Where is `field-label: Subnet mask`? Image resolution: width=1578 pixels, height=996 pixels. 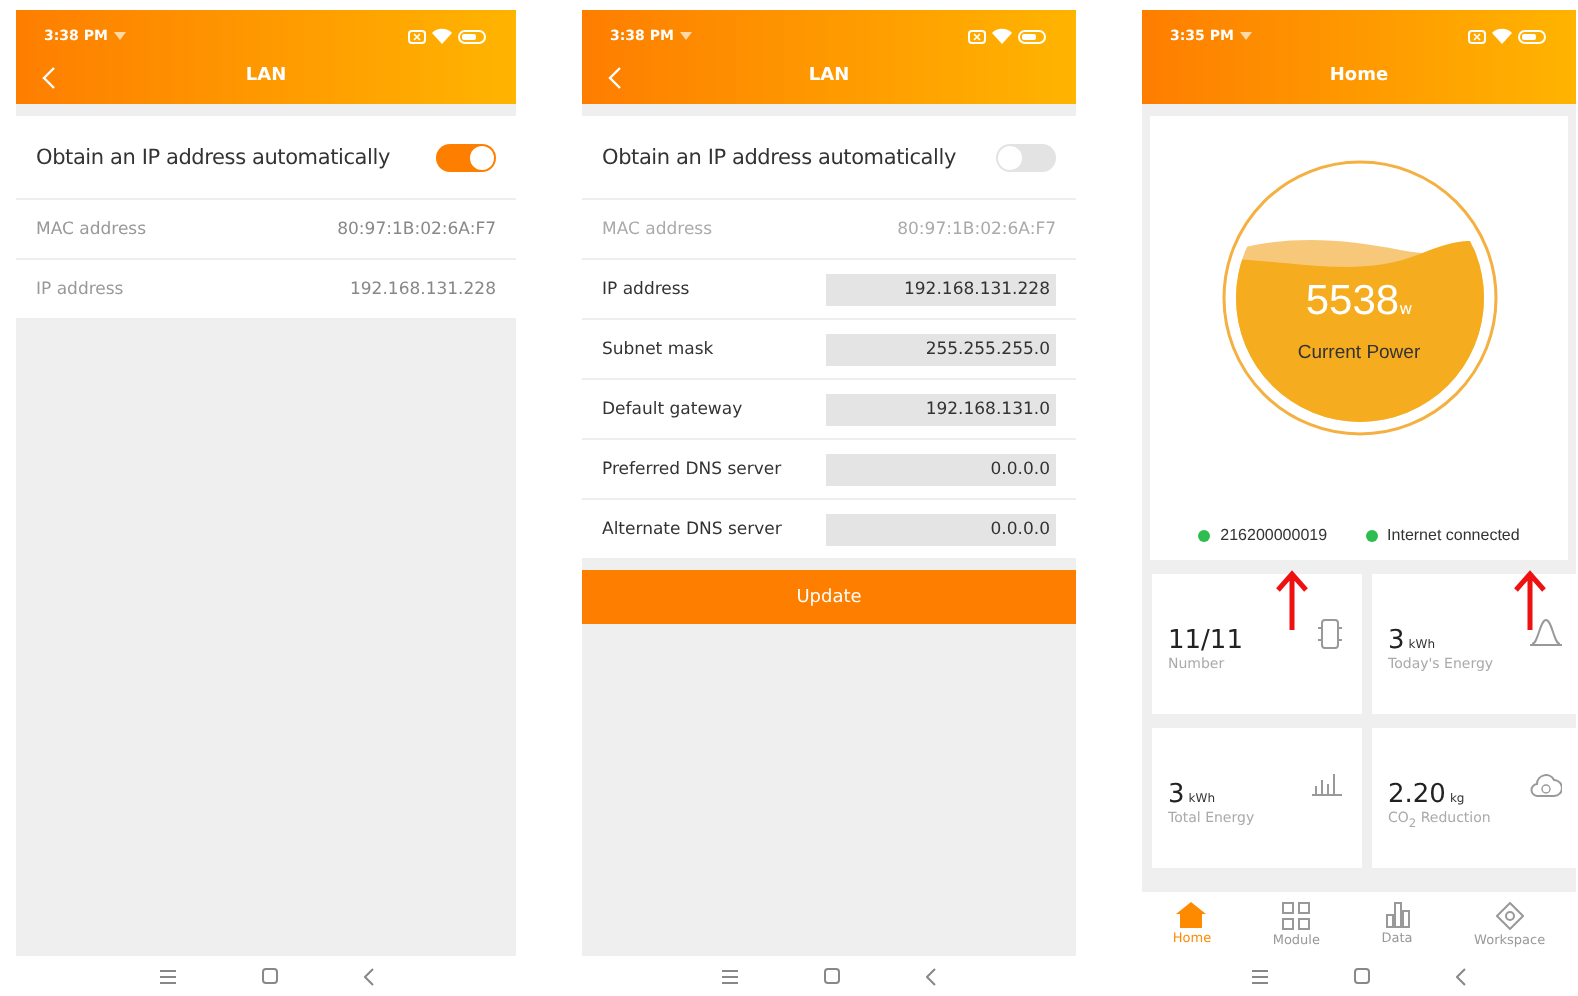
field-label: Subnet mask is located at coordinates (658, 349).